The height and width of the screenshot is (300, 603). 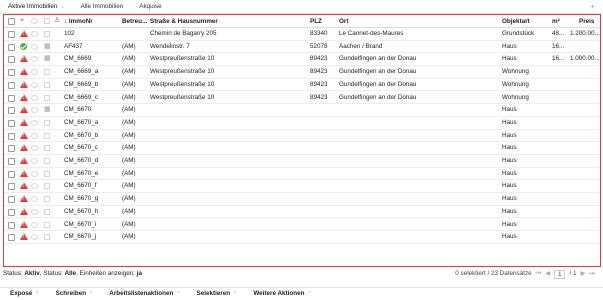 What do you see at coordinates (302, 110) in the screenshot?
I see `table-row: ▦ CM_6670 (AM) Haus` at bounding box center [302, 110].